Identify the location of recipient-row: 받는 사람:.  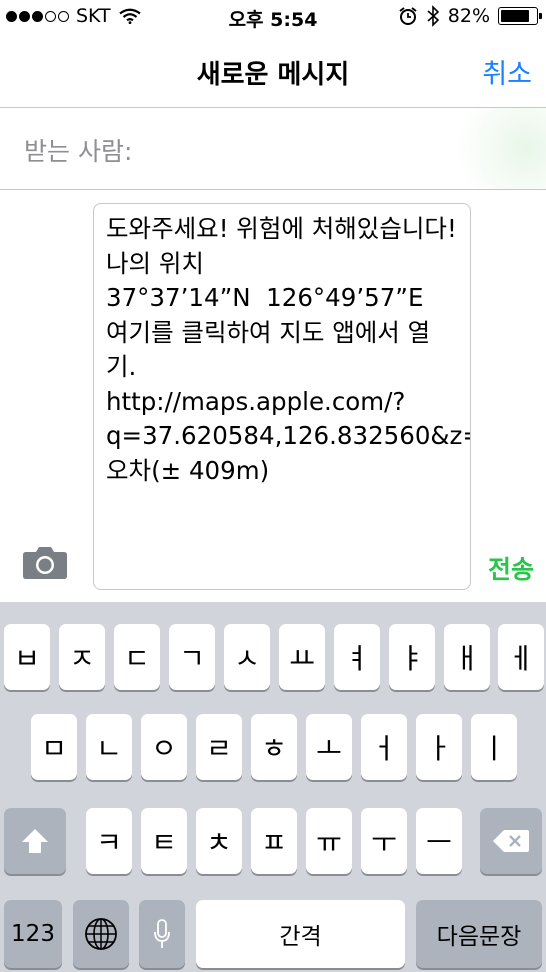
(273, 149).